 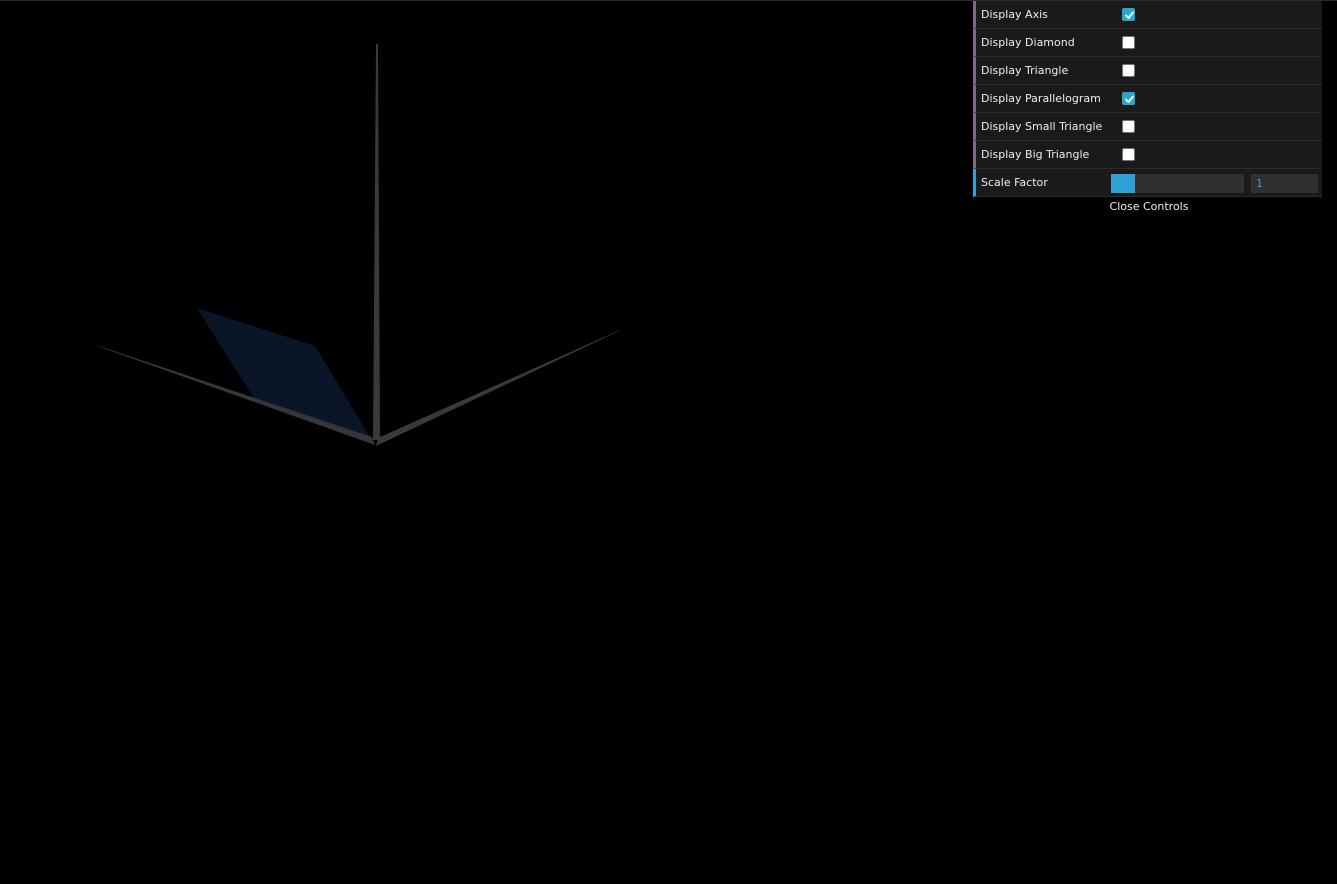 I want to click on scale-factor-label: Scale Factor, so click(x=1014, y=182).